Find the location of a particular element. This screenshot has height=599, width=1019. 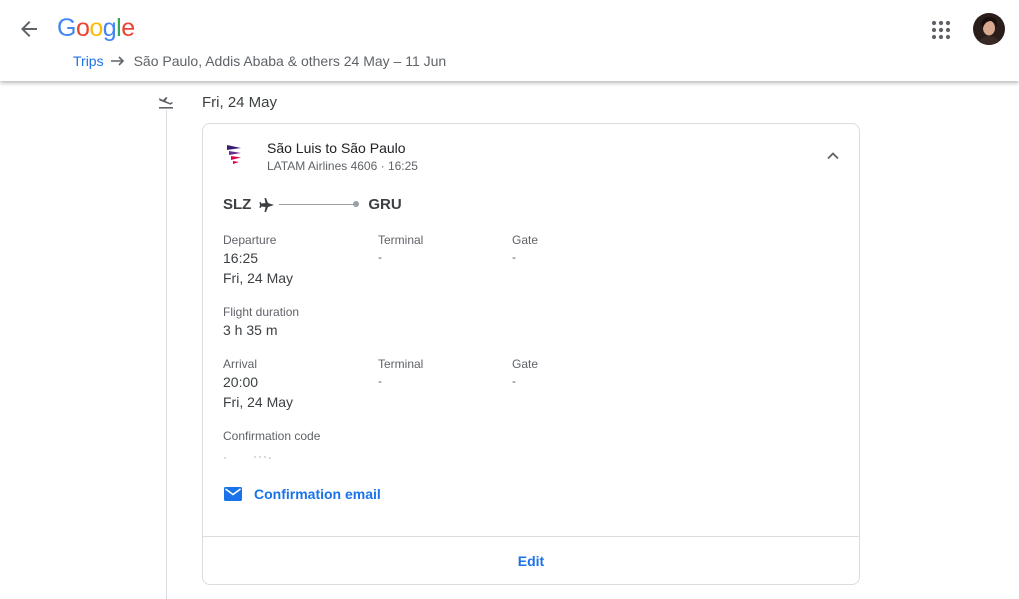

confirmation-email-label: Confirmation email is located at coordinates (317, 494).